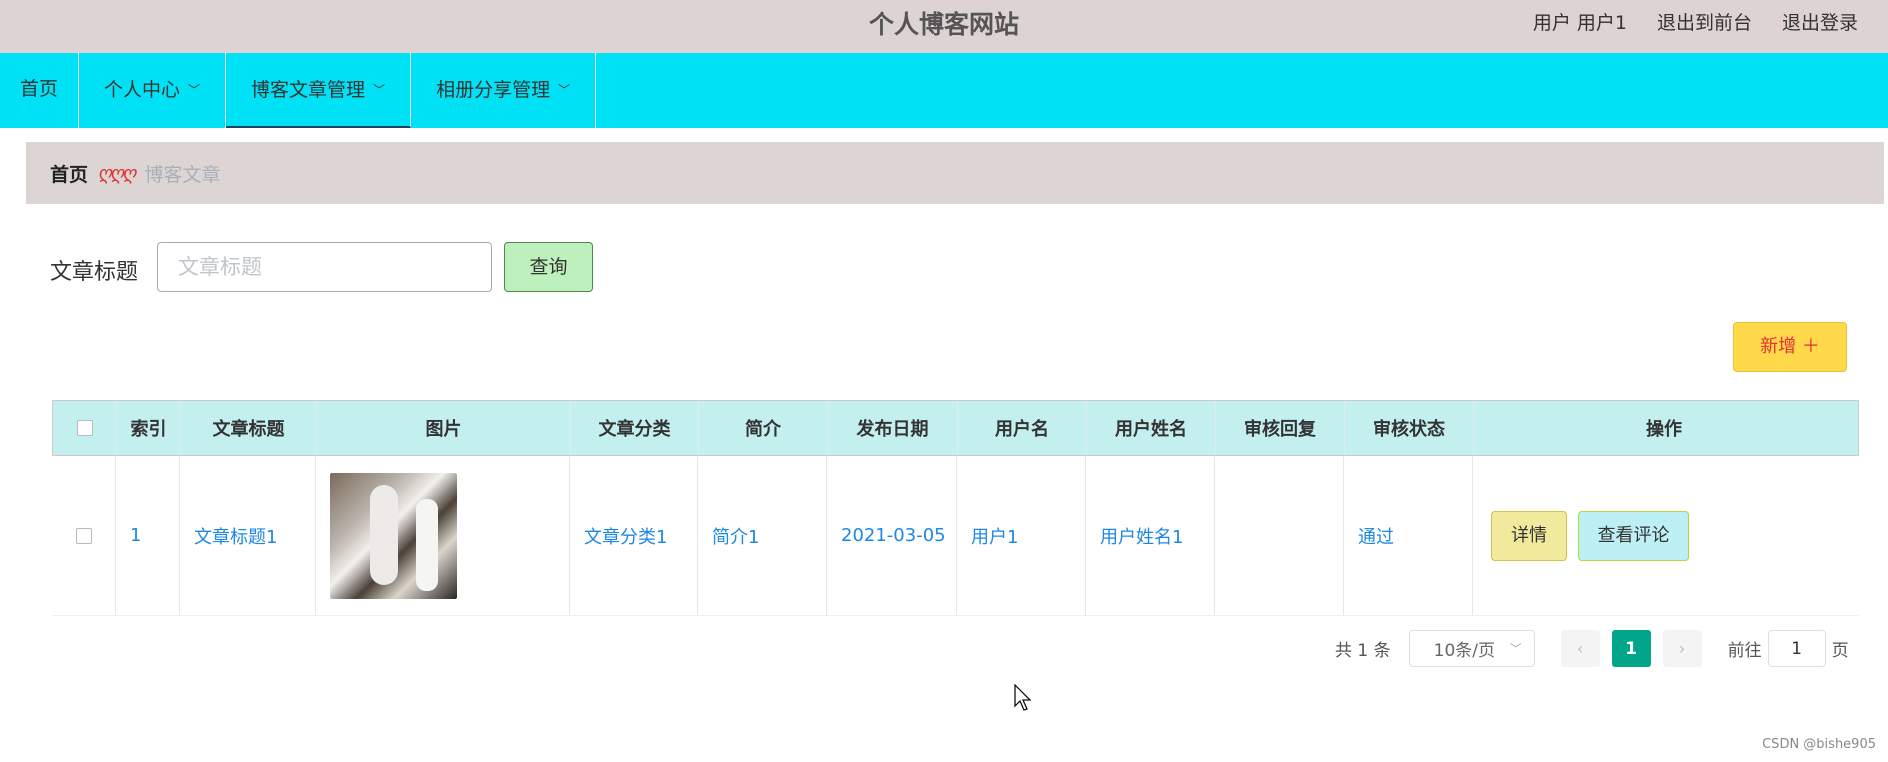 The image size is (1888, 762). I want to click on search-label: 文章标题, so click(94, 272).